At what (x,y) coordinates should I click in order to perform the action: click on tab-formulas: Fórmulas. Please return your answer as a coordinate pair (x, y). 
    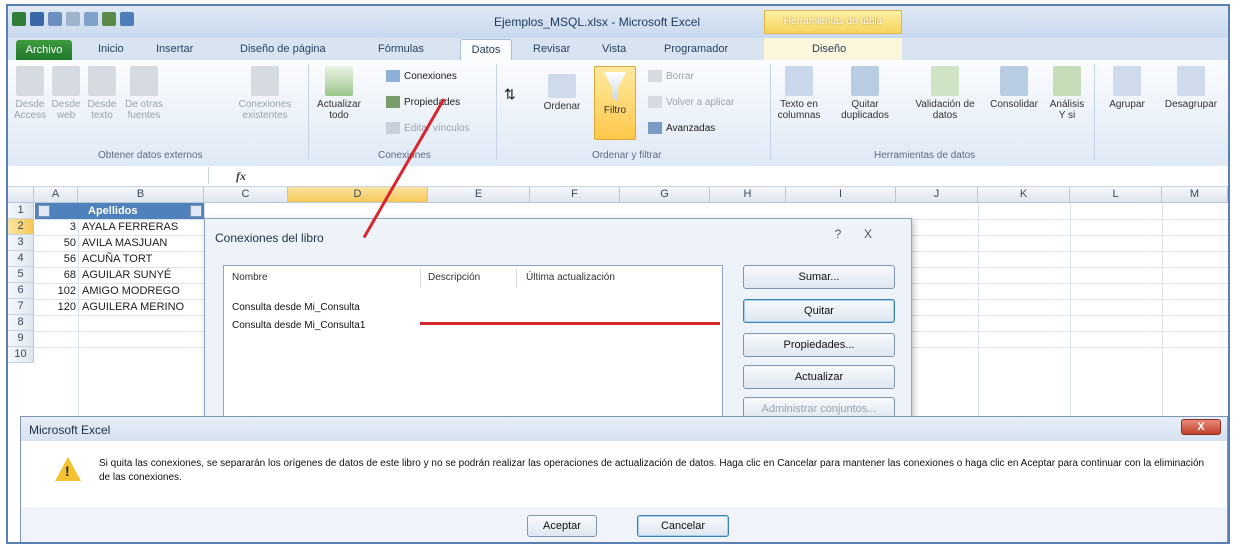
    Looking at the image, I should click on (401, 49).